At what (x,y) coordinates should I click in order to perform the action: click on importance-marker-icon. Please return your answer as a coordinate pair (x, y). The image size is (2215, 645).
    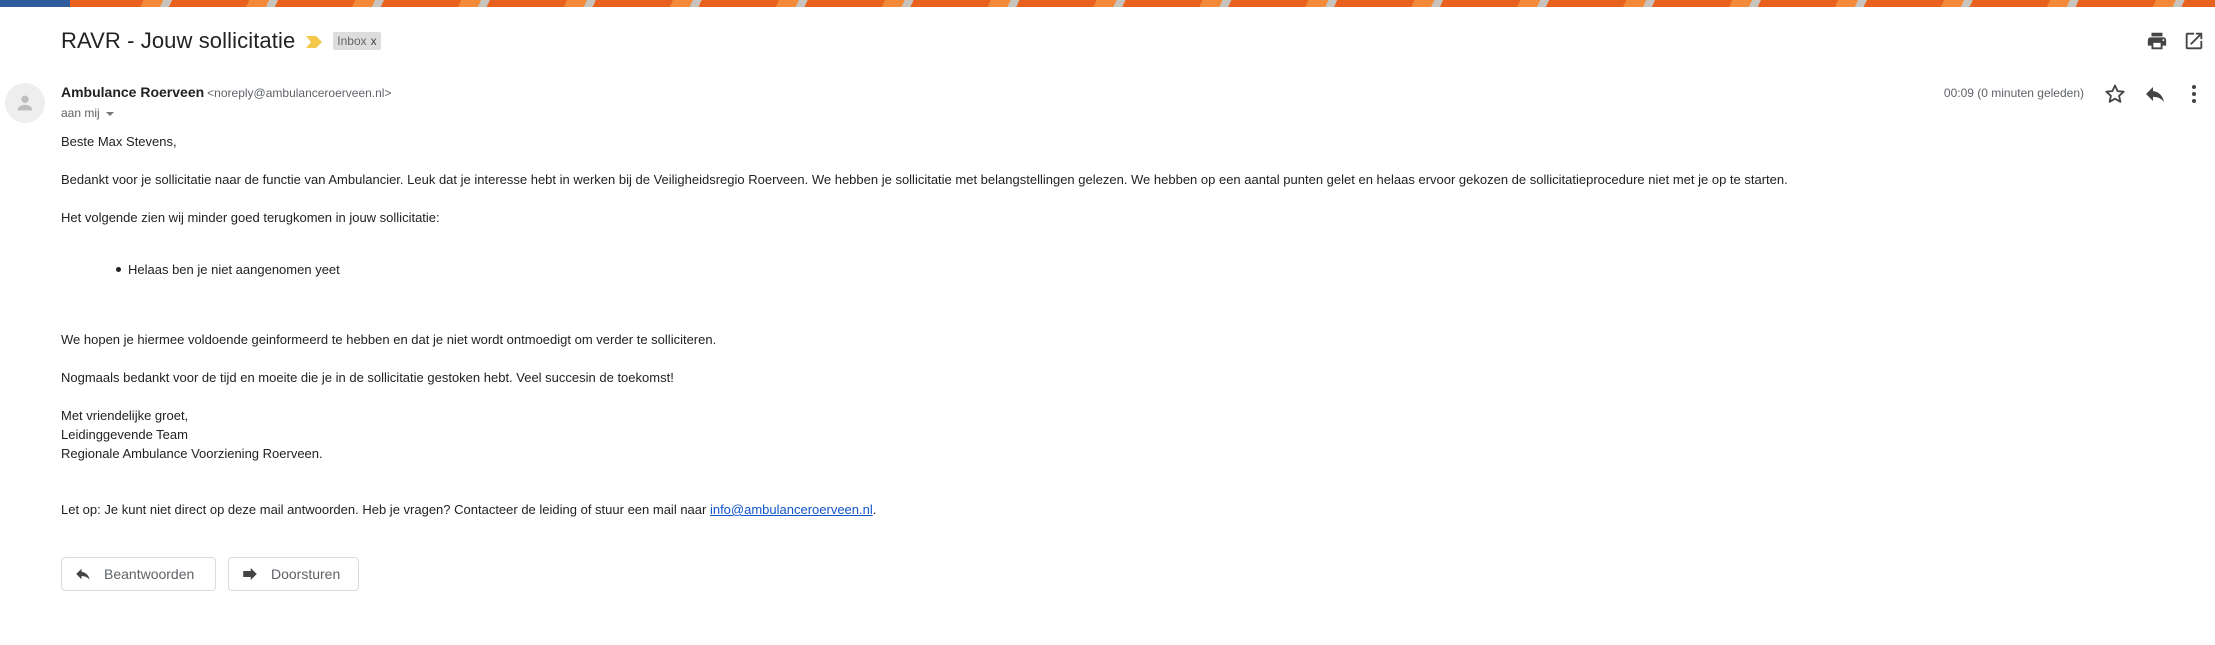
    Looking at the image, I should click on (314, 42).